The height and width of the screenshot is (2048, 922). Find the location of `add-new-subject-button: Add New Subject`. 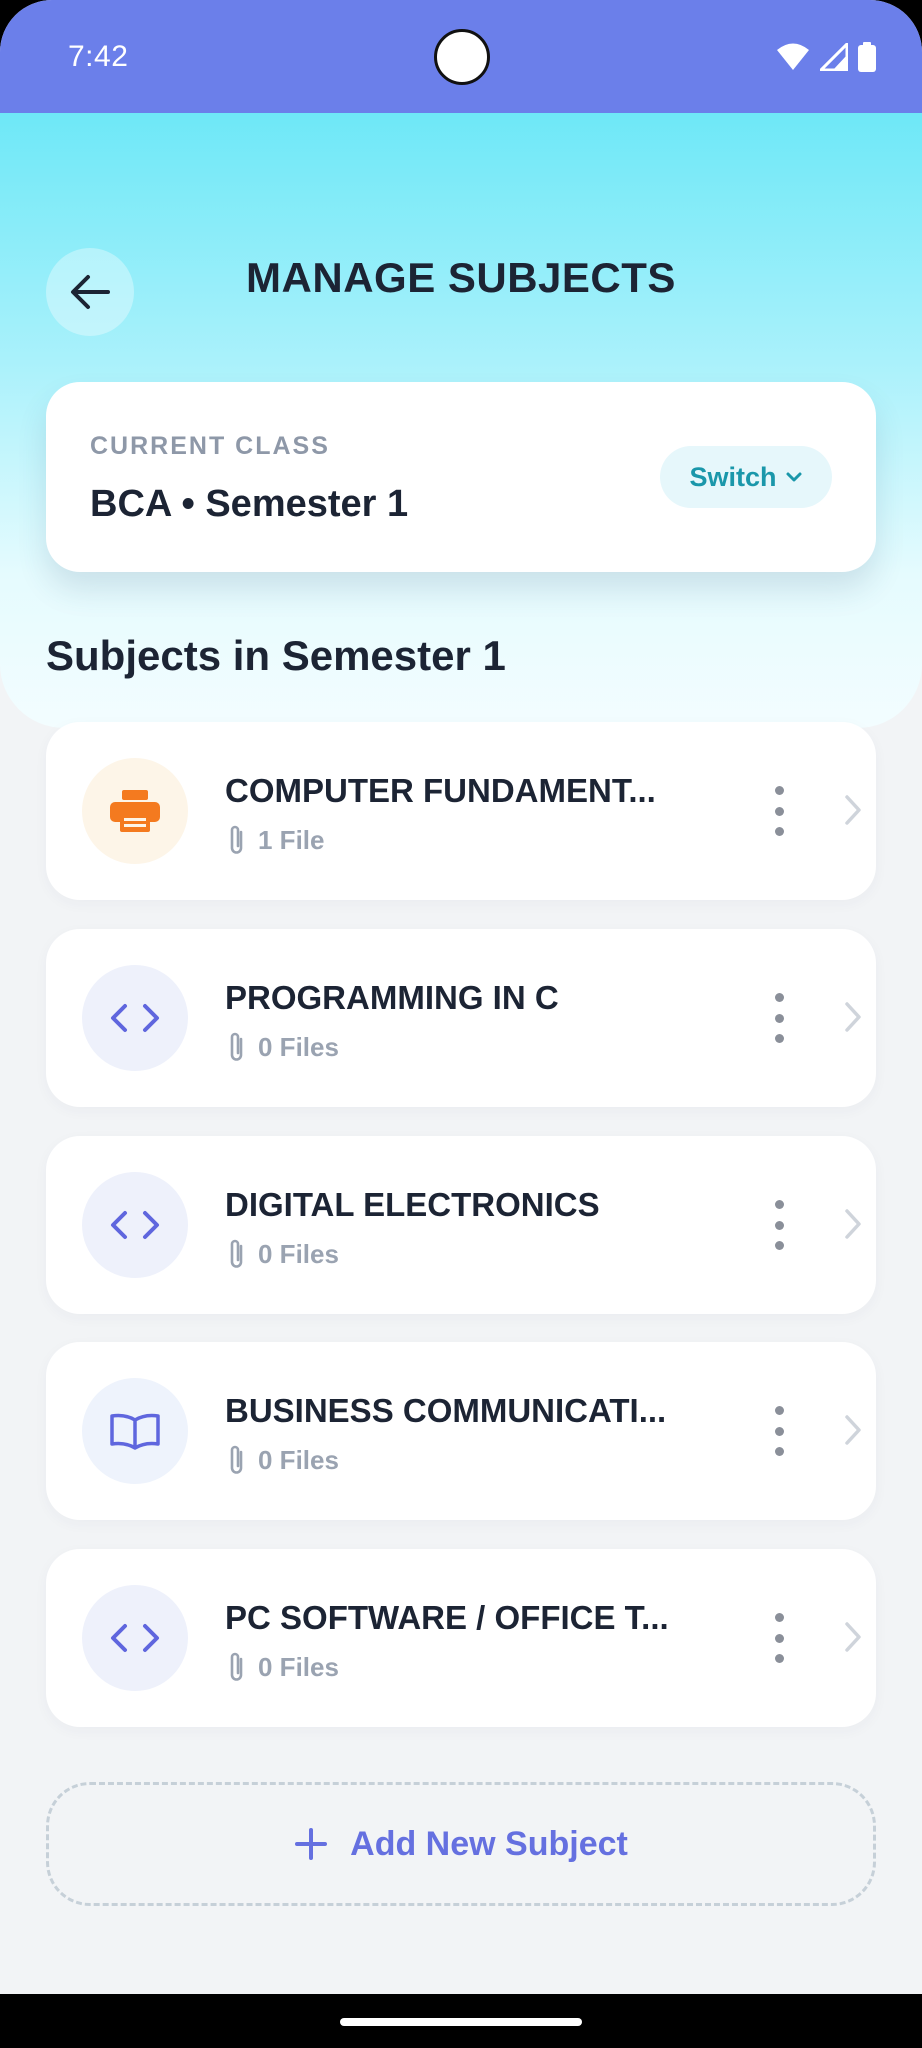

add-new-subject-button: Add New Subject is located at coordinates (461, 1844).